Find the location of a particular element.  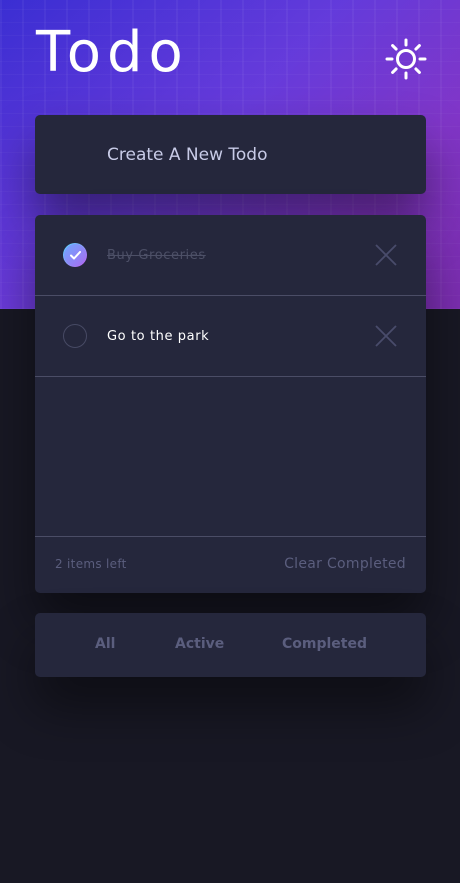

new-todo-card is located at coordinates (230, 154).